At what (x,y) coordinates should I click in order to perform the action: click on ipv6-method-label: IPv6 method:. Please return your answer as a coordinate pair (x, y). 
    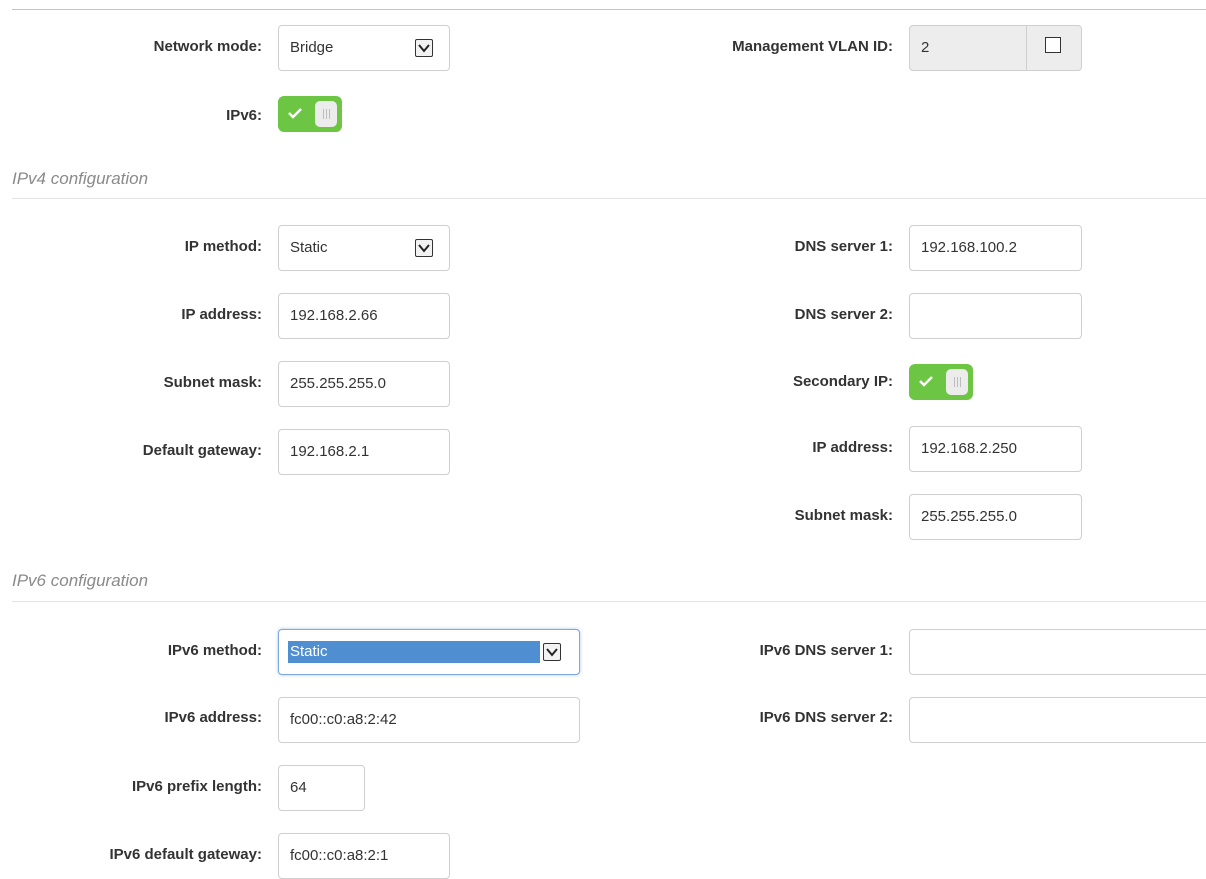
    Looking at the image, I should click on (214, 650).